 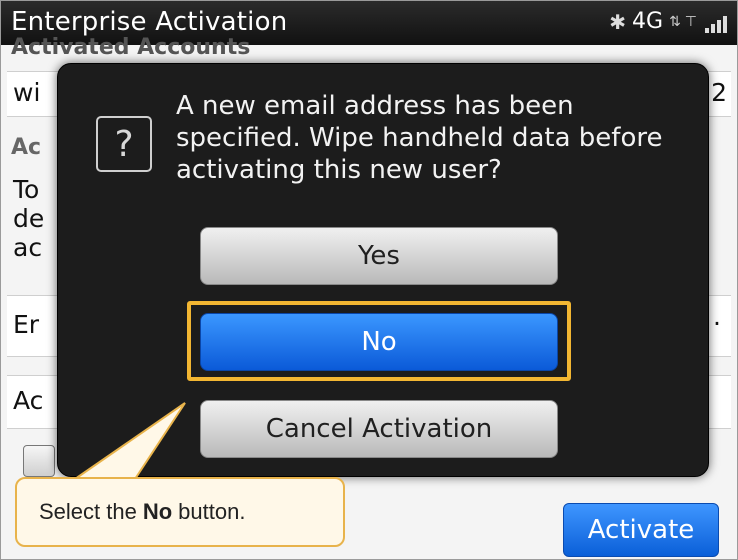 I want to click on instruction-callout: Select the No button., so click(x=180, y=512).